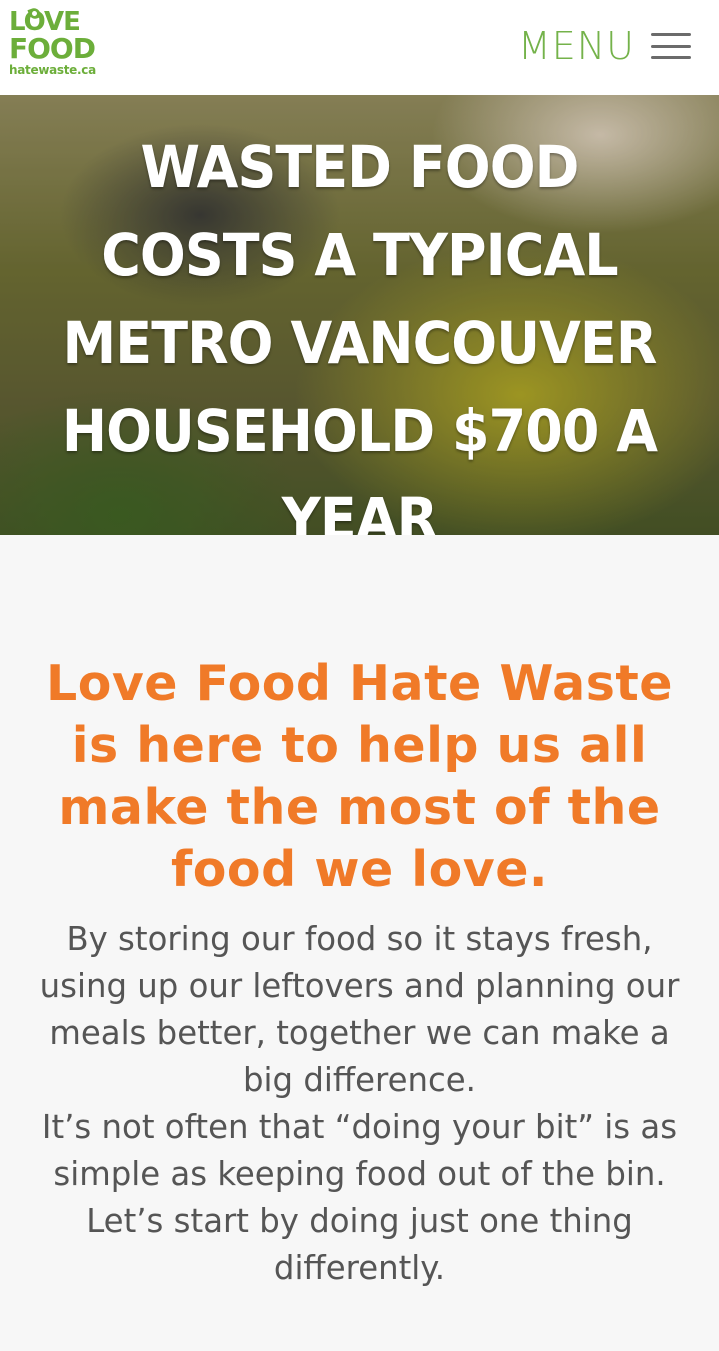 The height and width of the screenshot is (1351, 719). I want to click on hamburger-icon, so click(671, 46).